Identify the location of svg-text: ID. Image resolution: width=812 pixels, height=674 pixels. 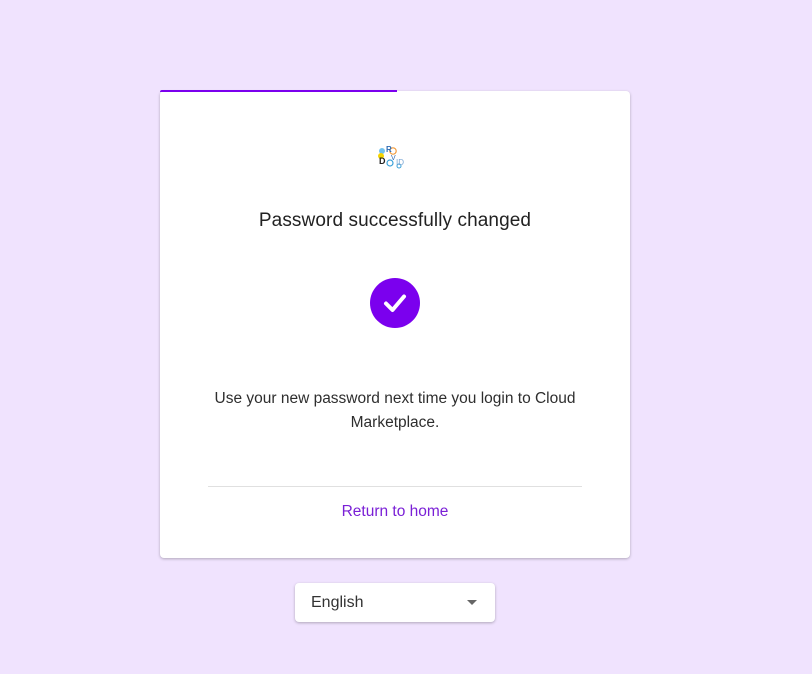
(400, 162).